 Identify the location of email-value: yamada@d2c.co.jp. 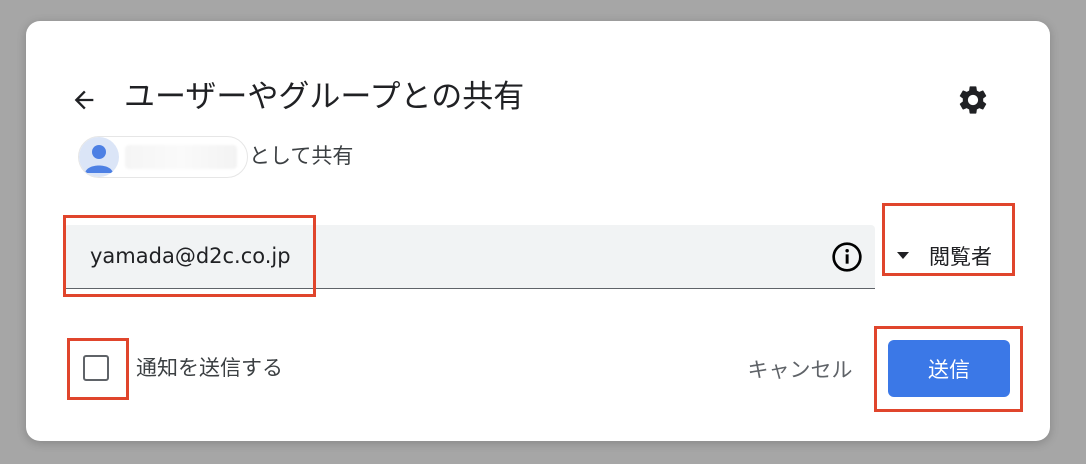
(190, 256).